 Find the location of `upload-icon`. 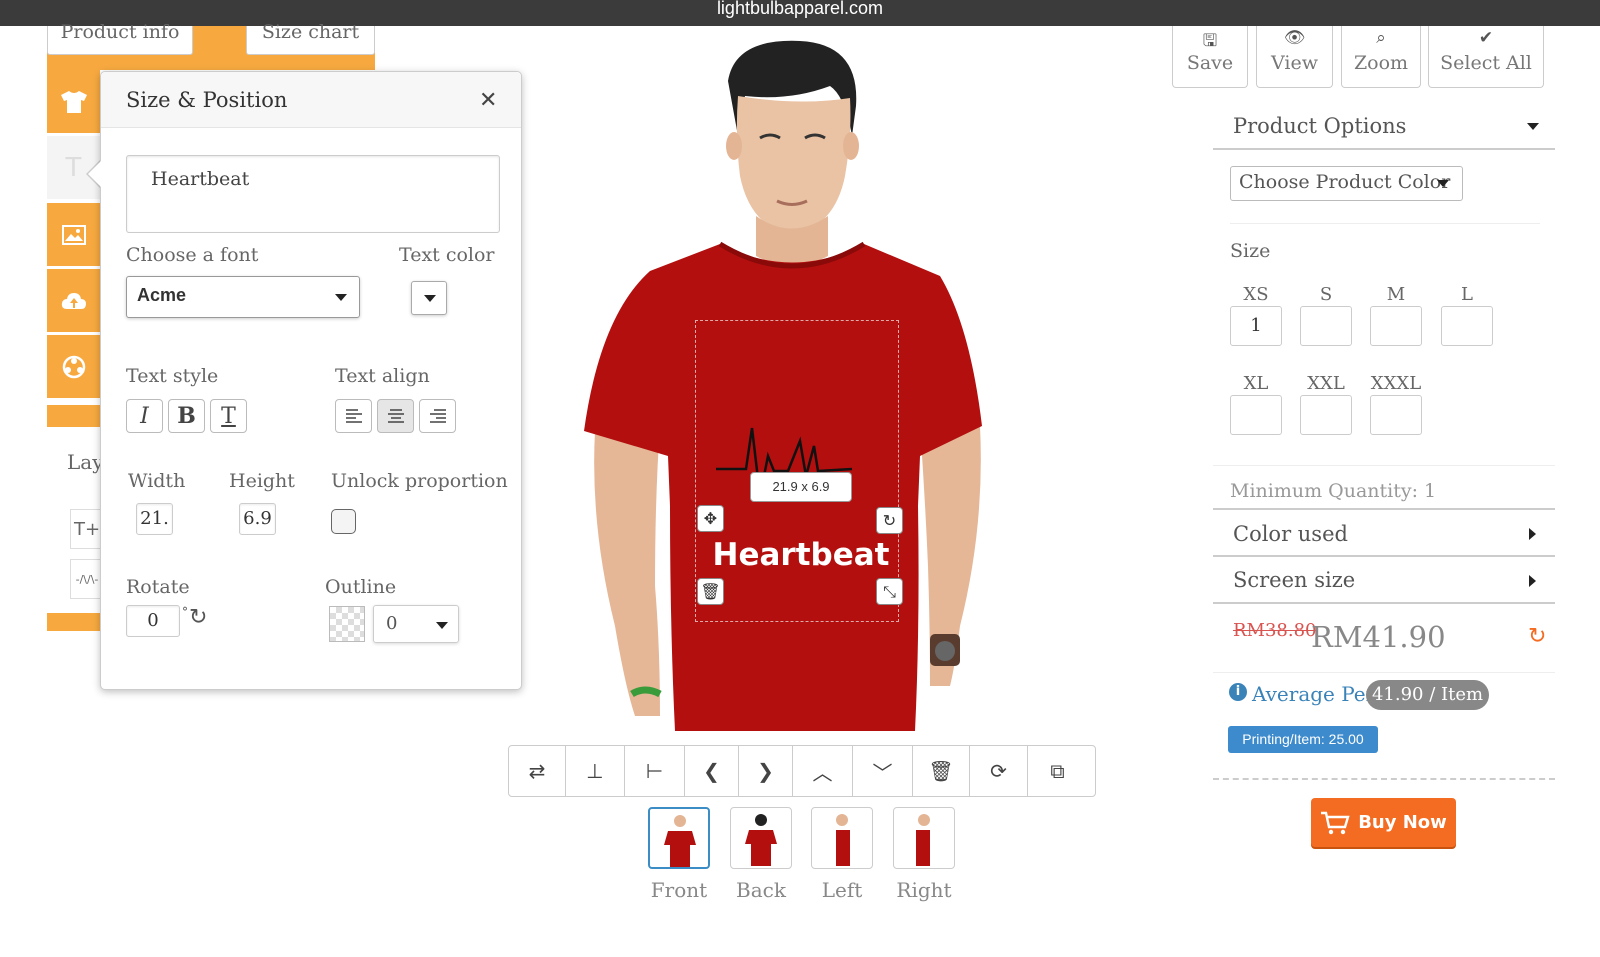

upload-icon is located at coordinates (73, 300).